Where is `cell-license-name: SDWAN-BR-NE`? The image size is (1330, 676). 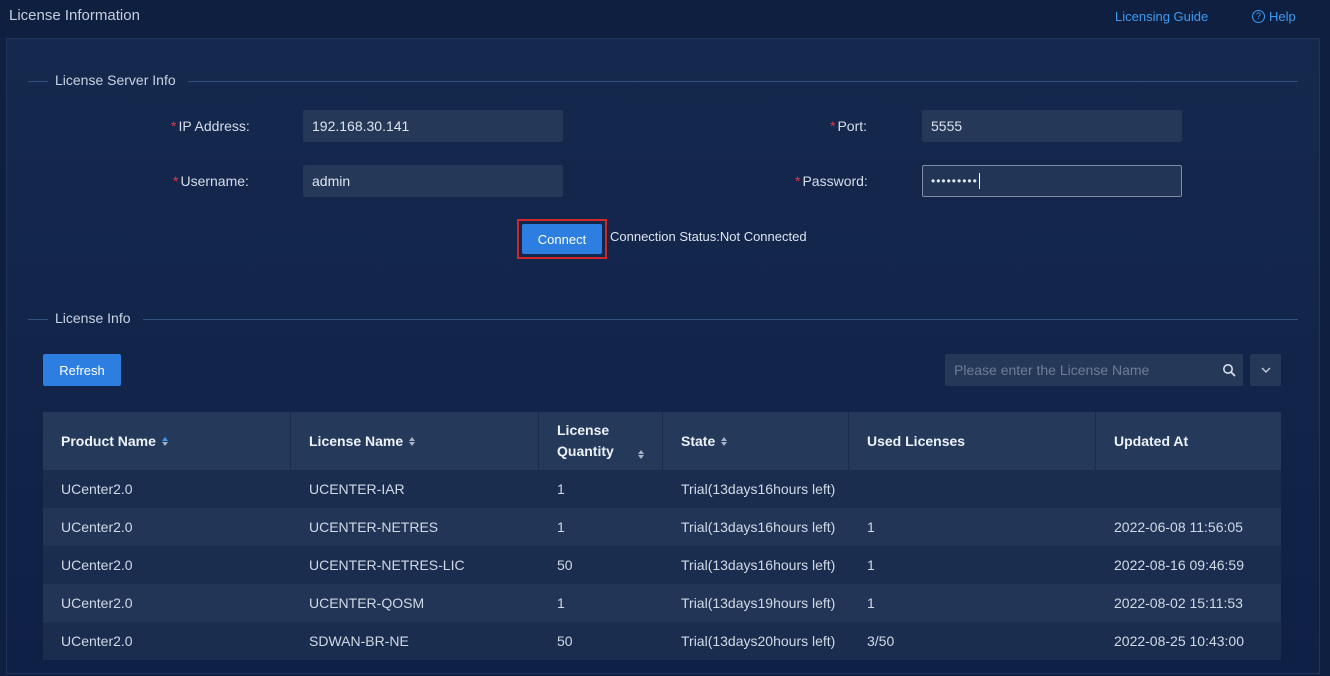 cell-license-name: SDWAN-BR-NE is located at coordinates (359, 641).